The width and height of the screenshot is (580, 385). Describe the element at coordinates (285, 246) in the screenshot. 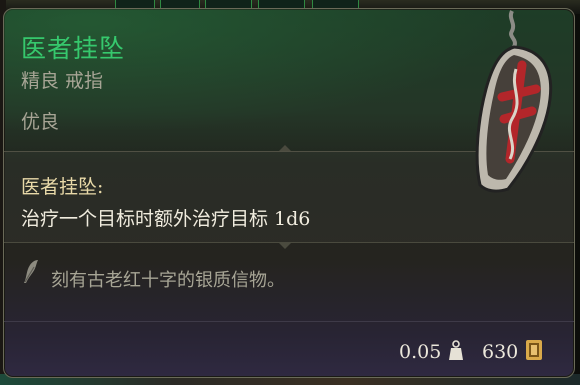

I see `divider-notch` at that location.